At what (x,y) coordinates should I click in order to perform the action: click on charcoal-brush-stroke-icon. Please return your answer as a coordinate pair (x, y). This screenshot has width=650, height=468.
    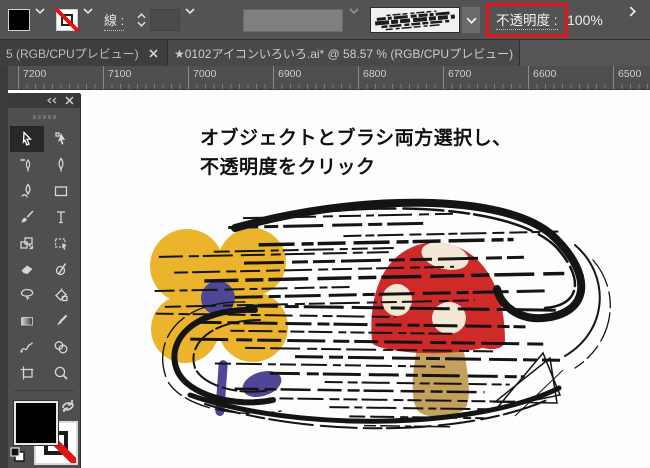
    Looking at the image, I should click on (415, 20).